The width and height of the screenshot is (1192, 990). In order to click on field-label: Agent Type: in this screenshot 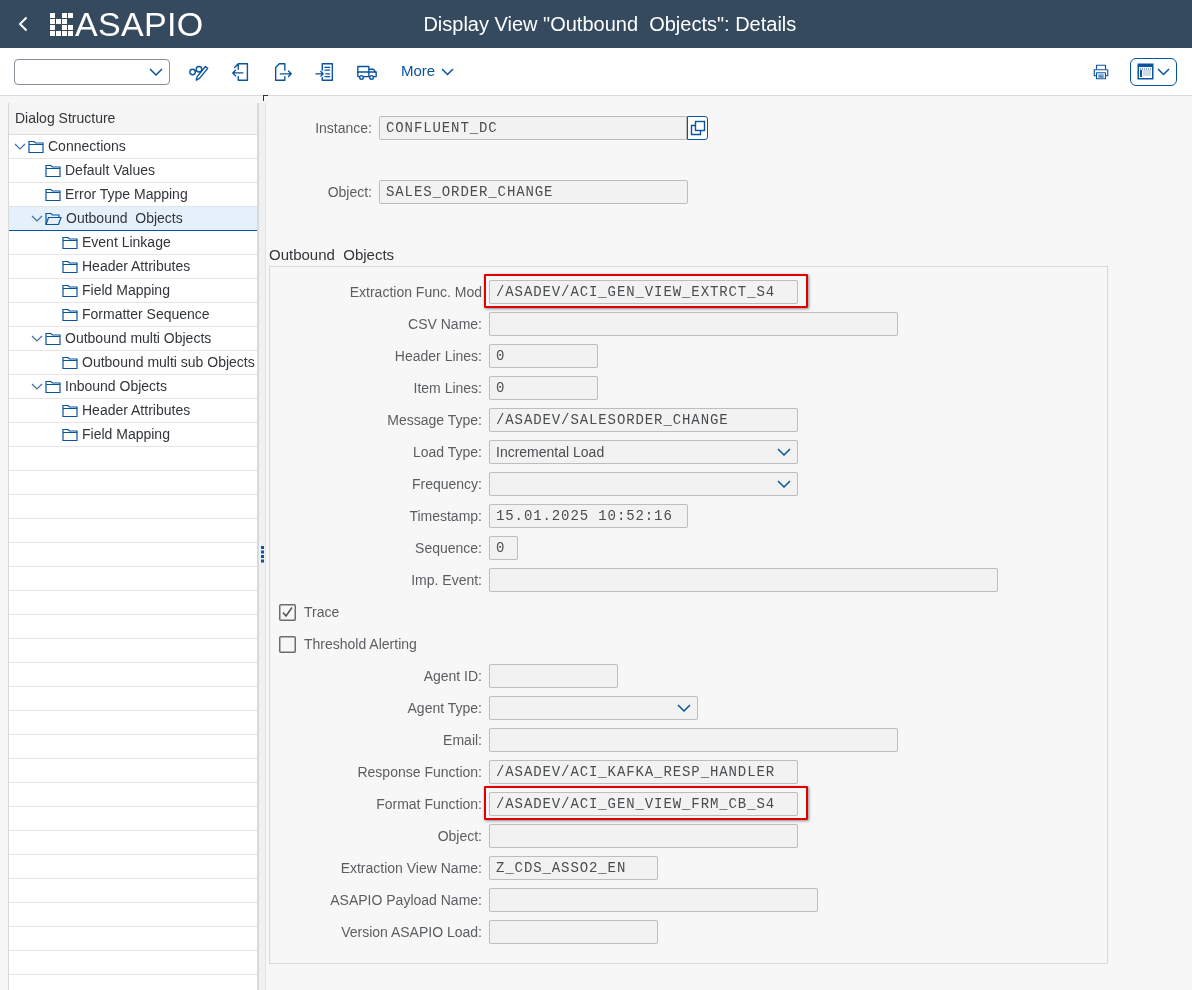, I will do `click(444, 708)`.